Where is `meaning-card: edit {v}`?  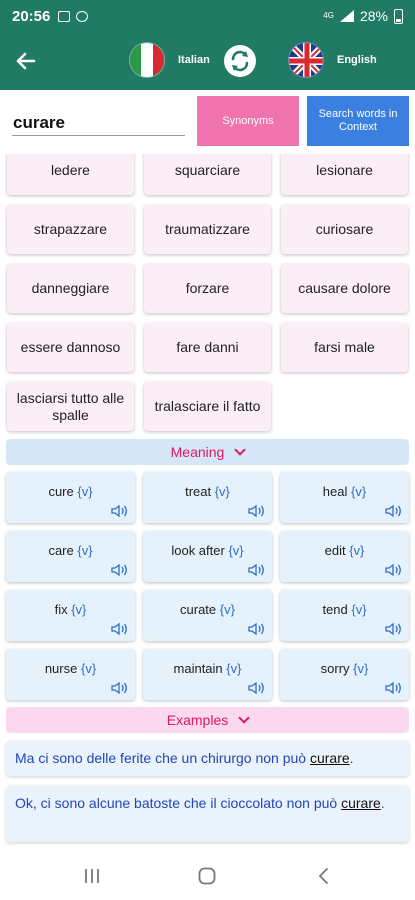
meaning-card: edit {v} is located at coordinates (344, 556).